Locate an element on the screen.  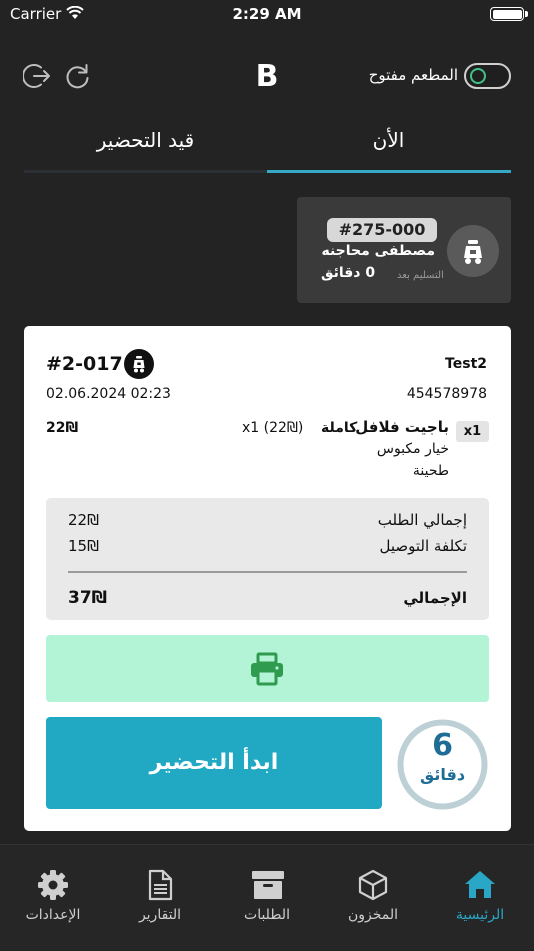
tab-now: الأن is located at coordinates (388, 140).